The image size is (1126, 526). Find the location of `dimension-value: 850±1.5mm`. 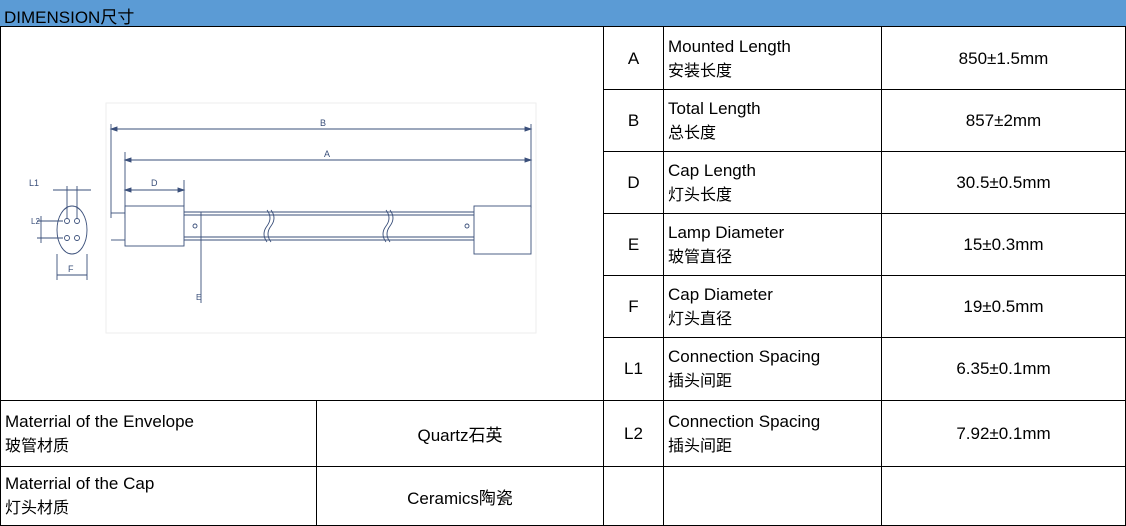

dimension-value: 850±1.5mm is located at coordinates (1003, 58).